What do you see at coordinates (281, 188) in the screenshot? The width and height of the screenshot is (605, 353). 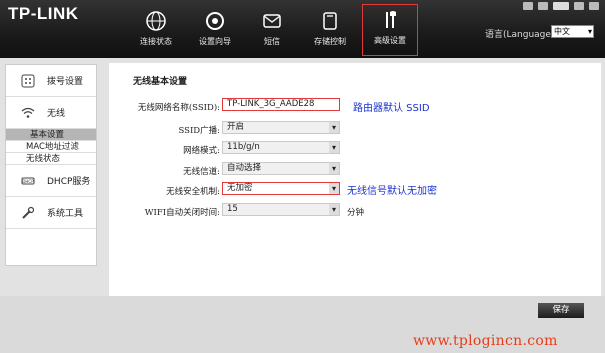 I see `security-select: 无加密` at bounding box center [281, 188].